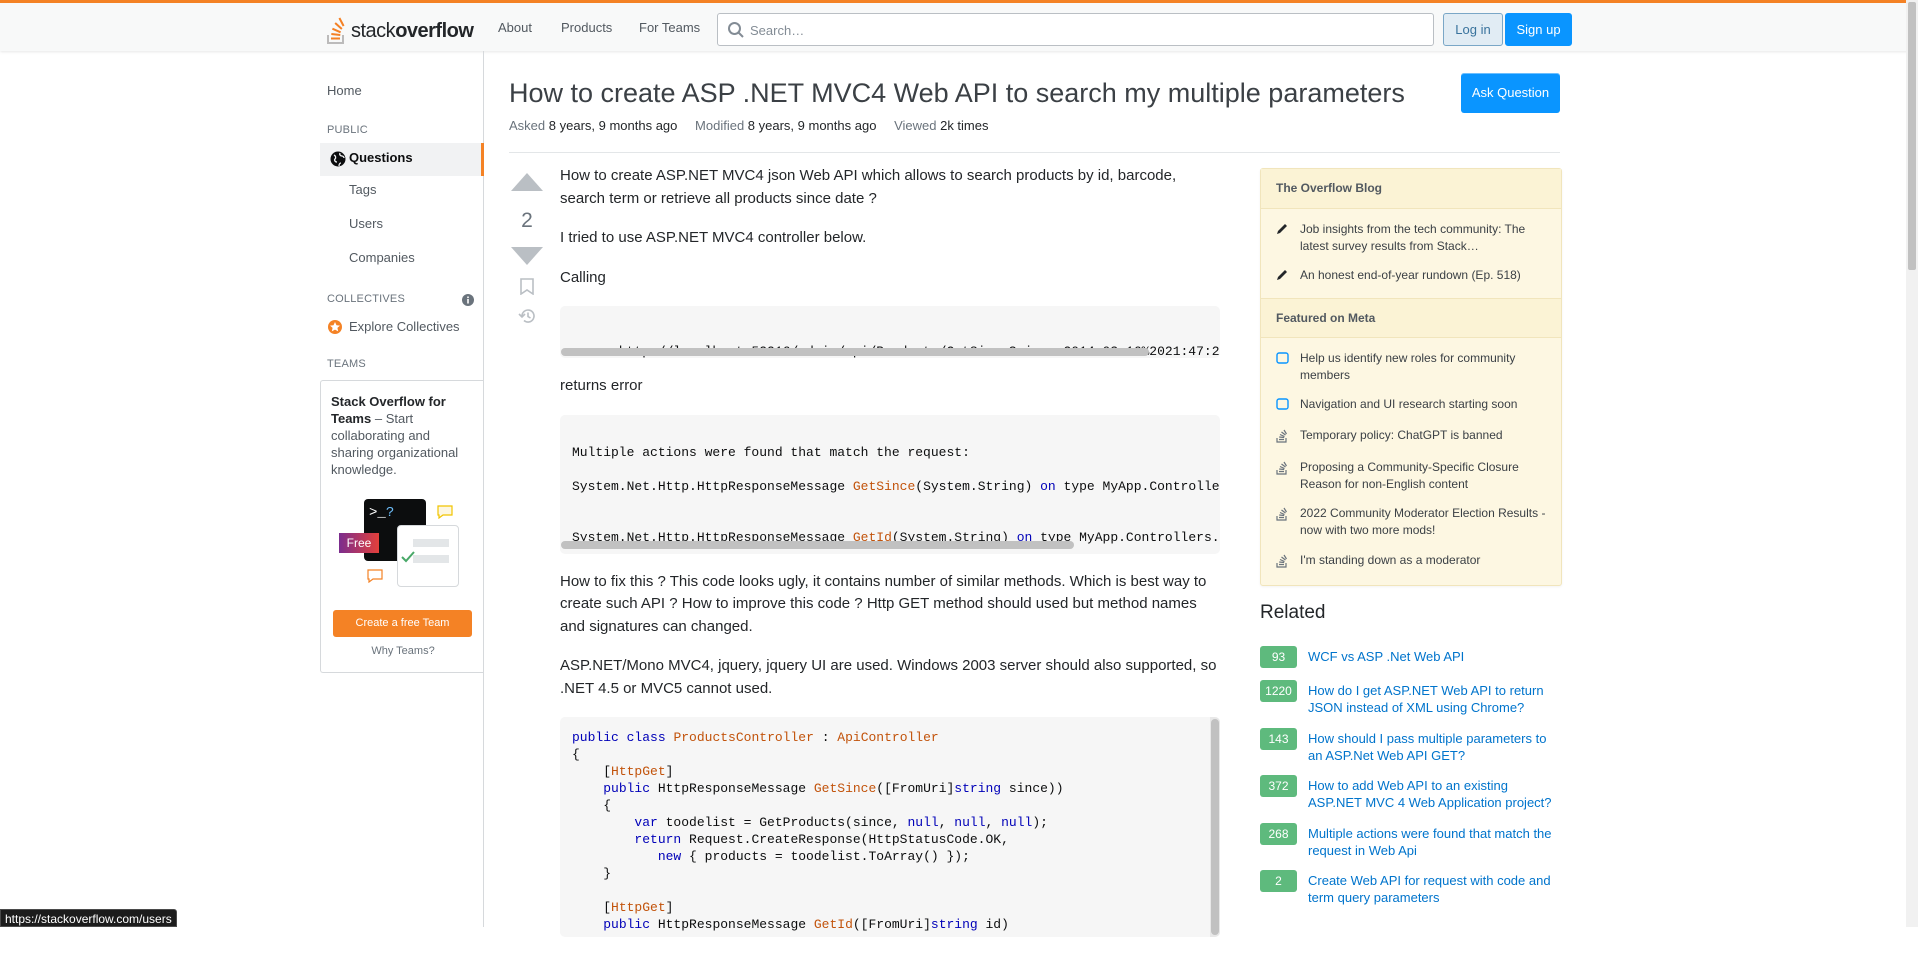  I want to click on public-heading: PUBLIC, so click(347, 130).